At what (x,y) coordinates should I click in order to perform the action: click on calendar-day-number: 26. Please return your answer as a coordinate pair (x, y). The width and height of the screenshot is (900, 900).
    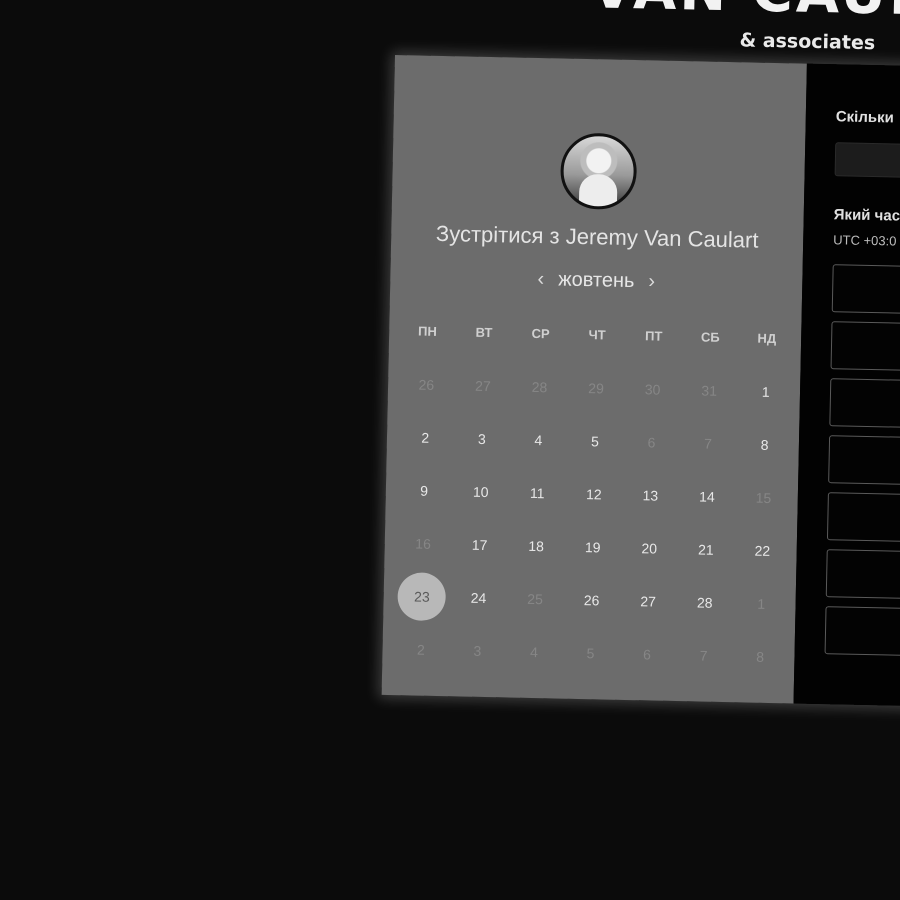
    Looking at the image, I should click on (426, 384).